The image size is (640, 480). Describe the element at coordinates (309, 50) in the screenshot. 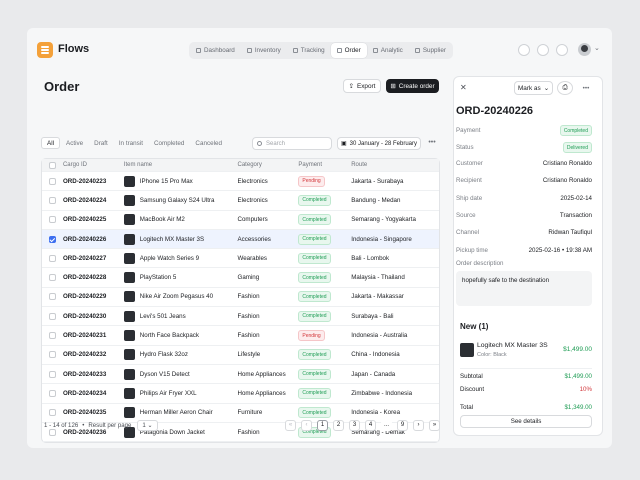

I see `nav-tracking: Tracking` at that location.